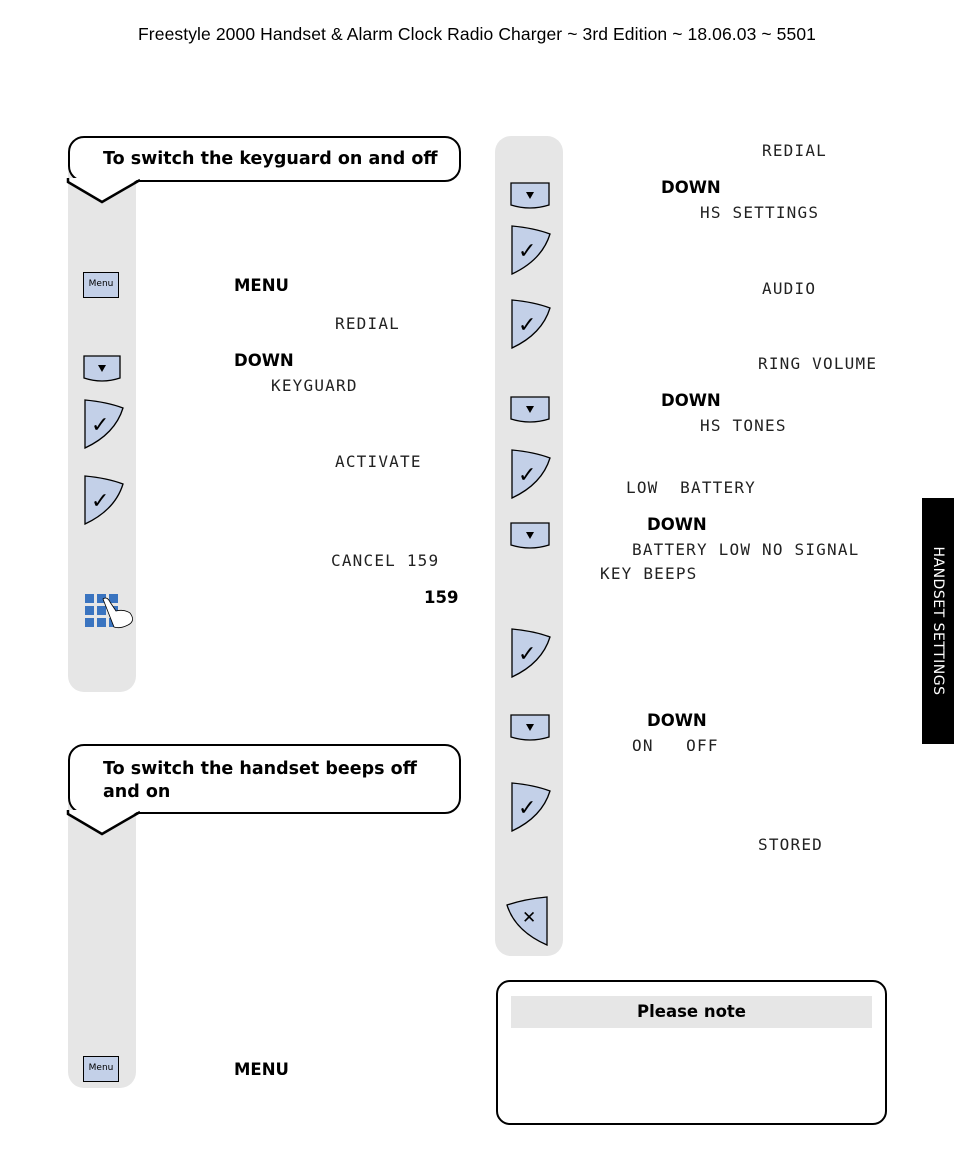 The width and height of the screenshot is (954, 1174). Describe the element at coordinates (137, 792) in the screenshot. I see `beeps-title-line2: and on` at that location.